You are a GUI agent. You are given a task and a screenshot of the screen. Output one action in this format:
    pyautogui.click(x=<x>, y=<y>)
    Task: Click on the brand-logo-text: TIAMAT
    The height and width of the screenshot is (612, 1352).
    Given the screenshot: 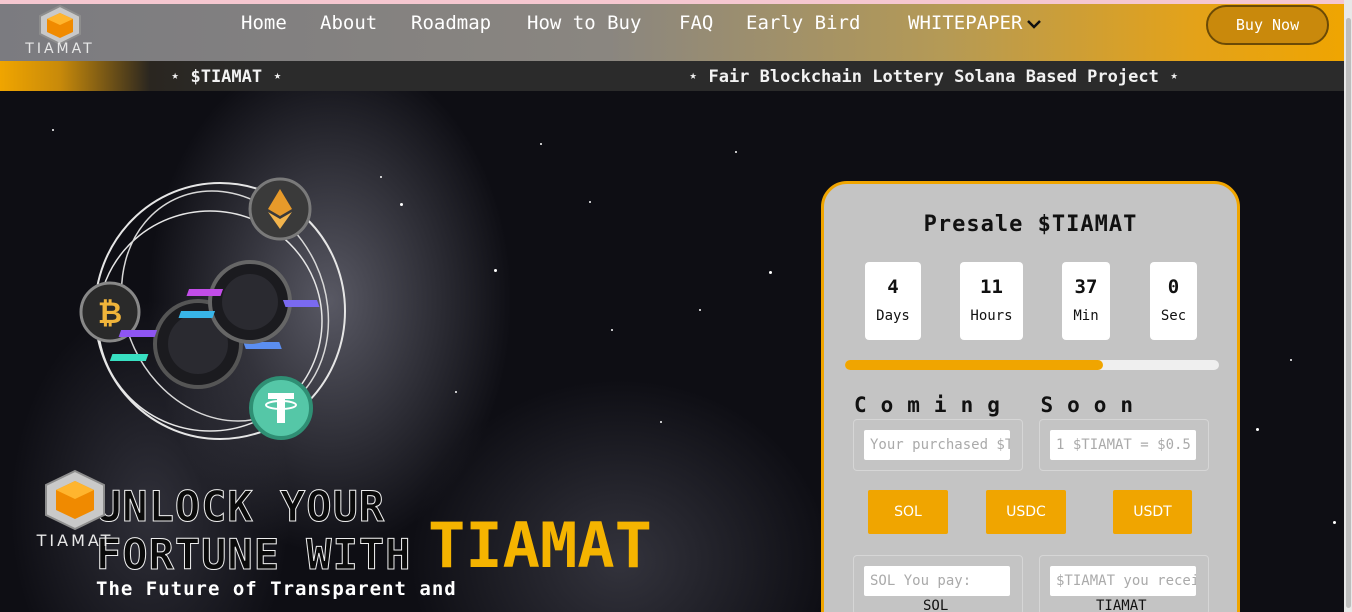 What is the action you would take?
    pyautogui.click(x=60, y=49)
    